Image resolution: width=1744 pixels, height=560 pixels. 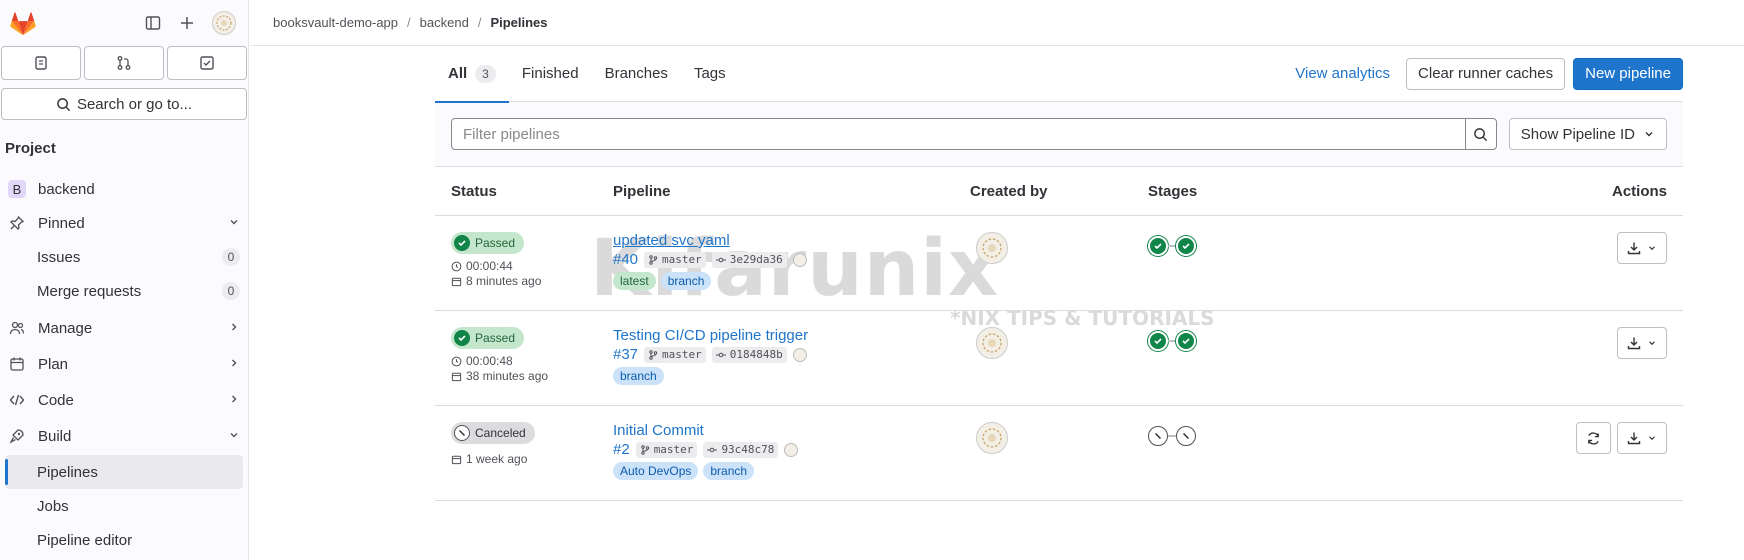 What do you see at coordinates (741, 449) in the screenshot?
I see `commit-sha: 93c48c78` at bounding box center [741, 449].